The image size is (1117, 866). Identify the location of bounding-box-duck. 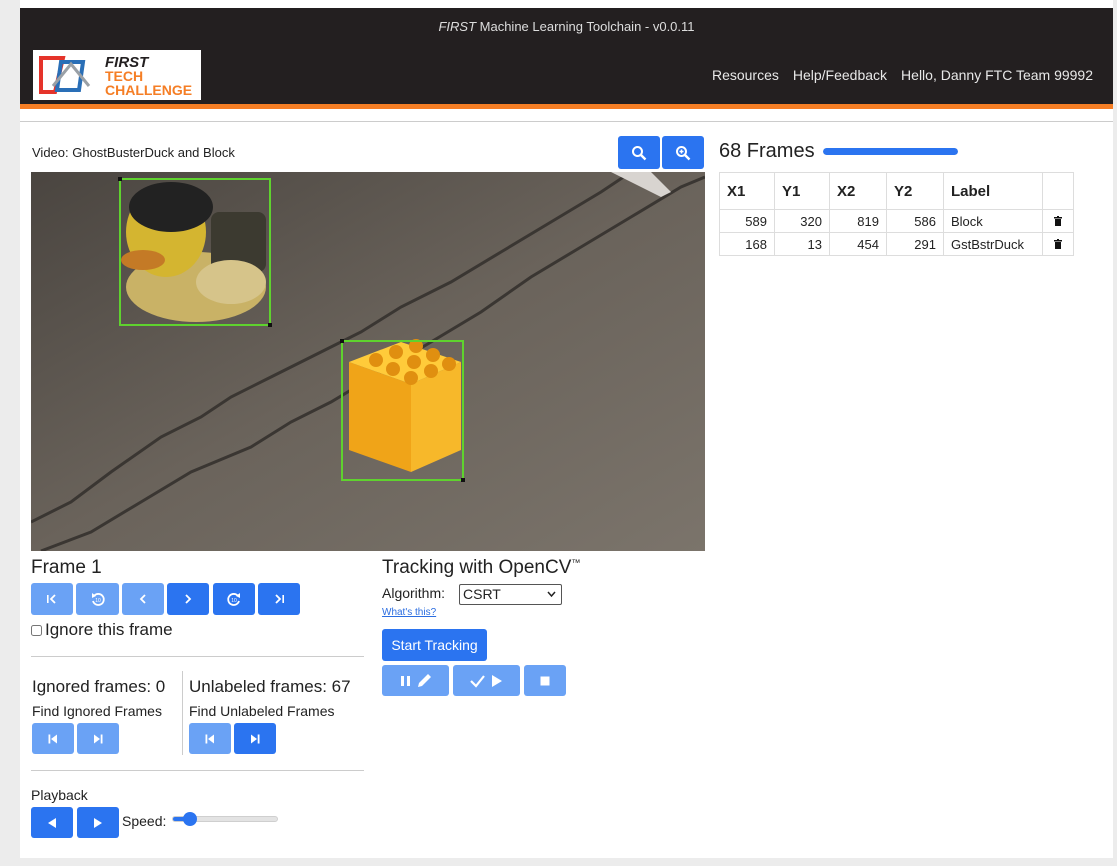
(195, 252).